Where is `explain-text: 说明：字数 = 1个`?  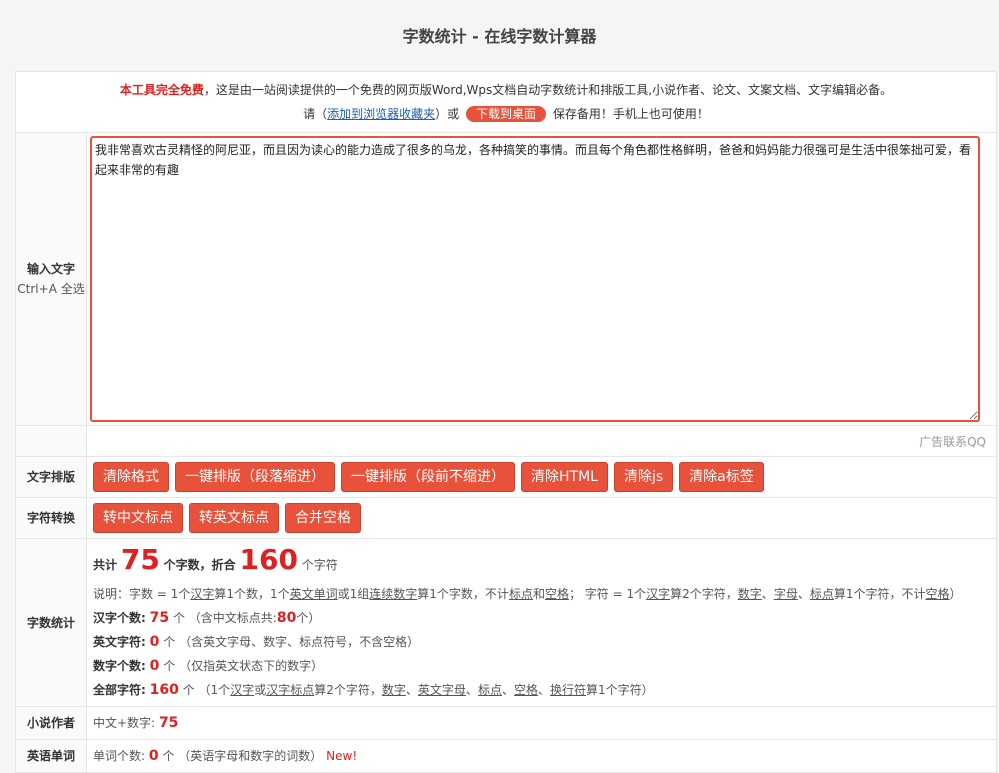
explain-text: 说明：字数 = 1个 is located at coordinates (142, 594).